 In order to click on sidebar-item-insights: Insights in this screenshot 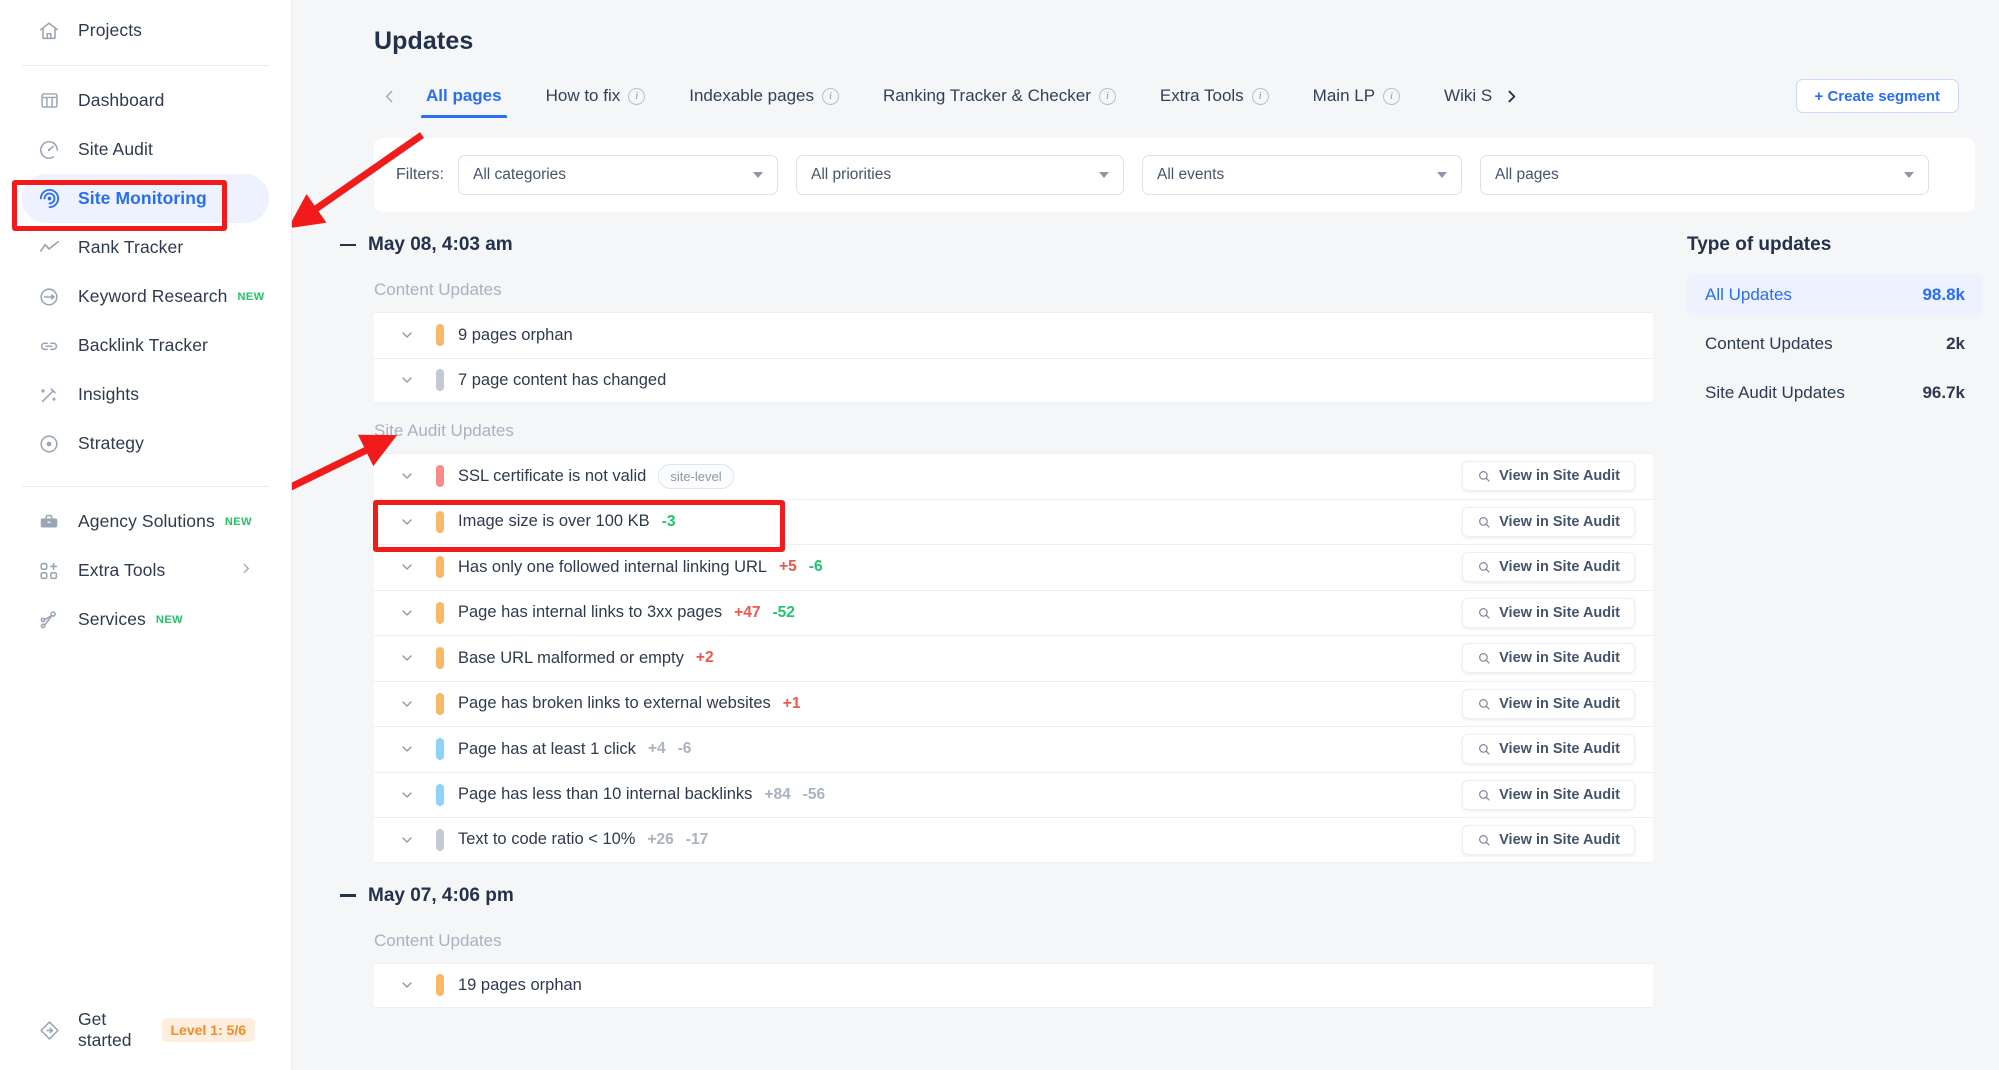, I will do `click(145, 394)`.